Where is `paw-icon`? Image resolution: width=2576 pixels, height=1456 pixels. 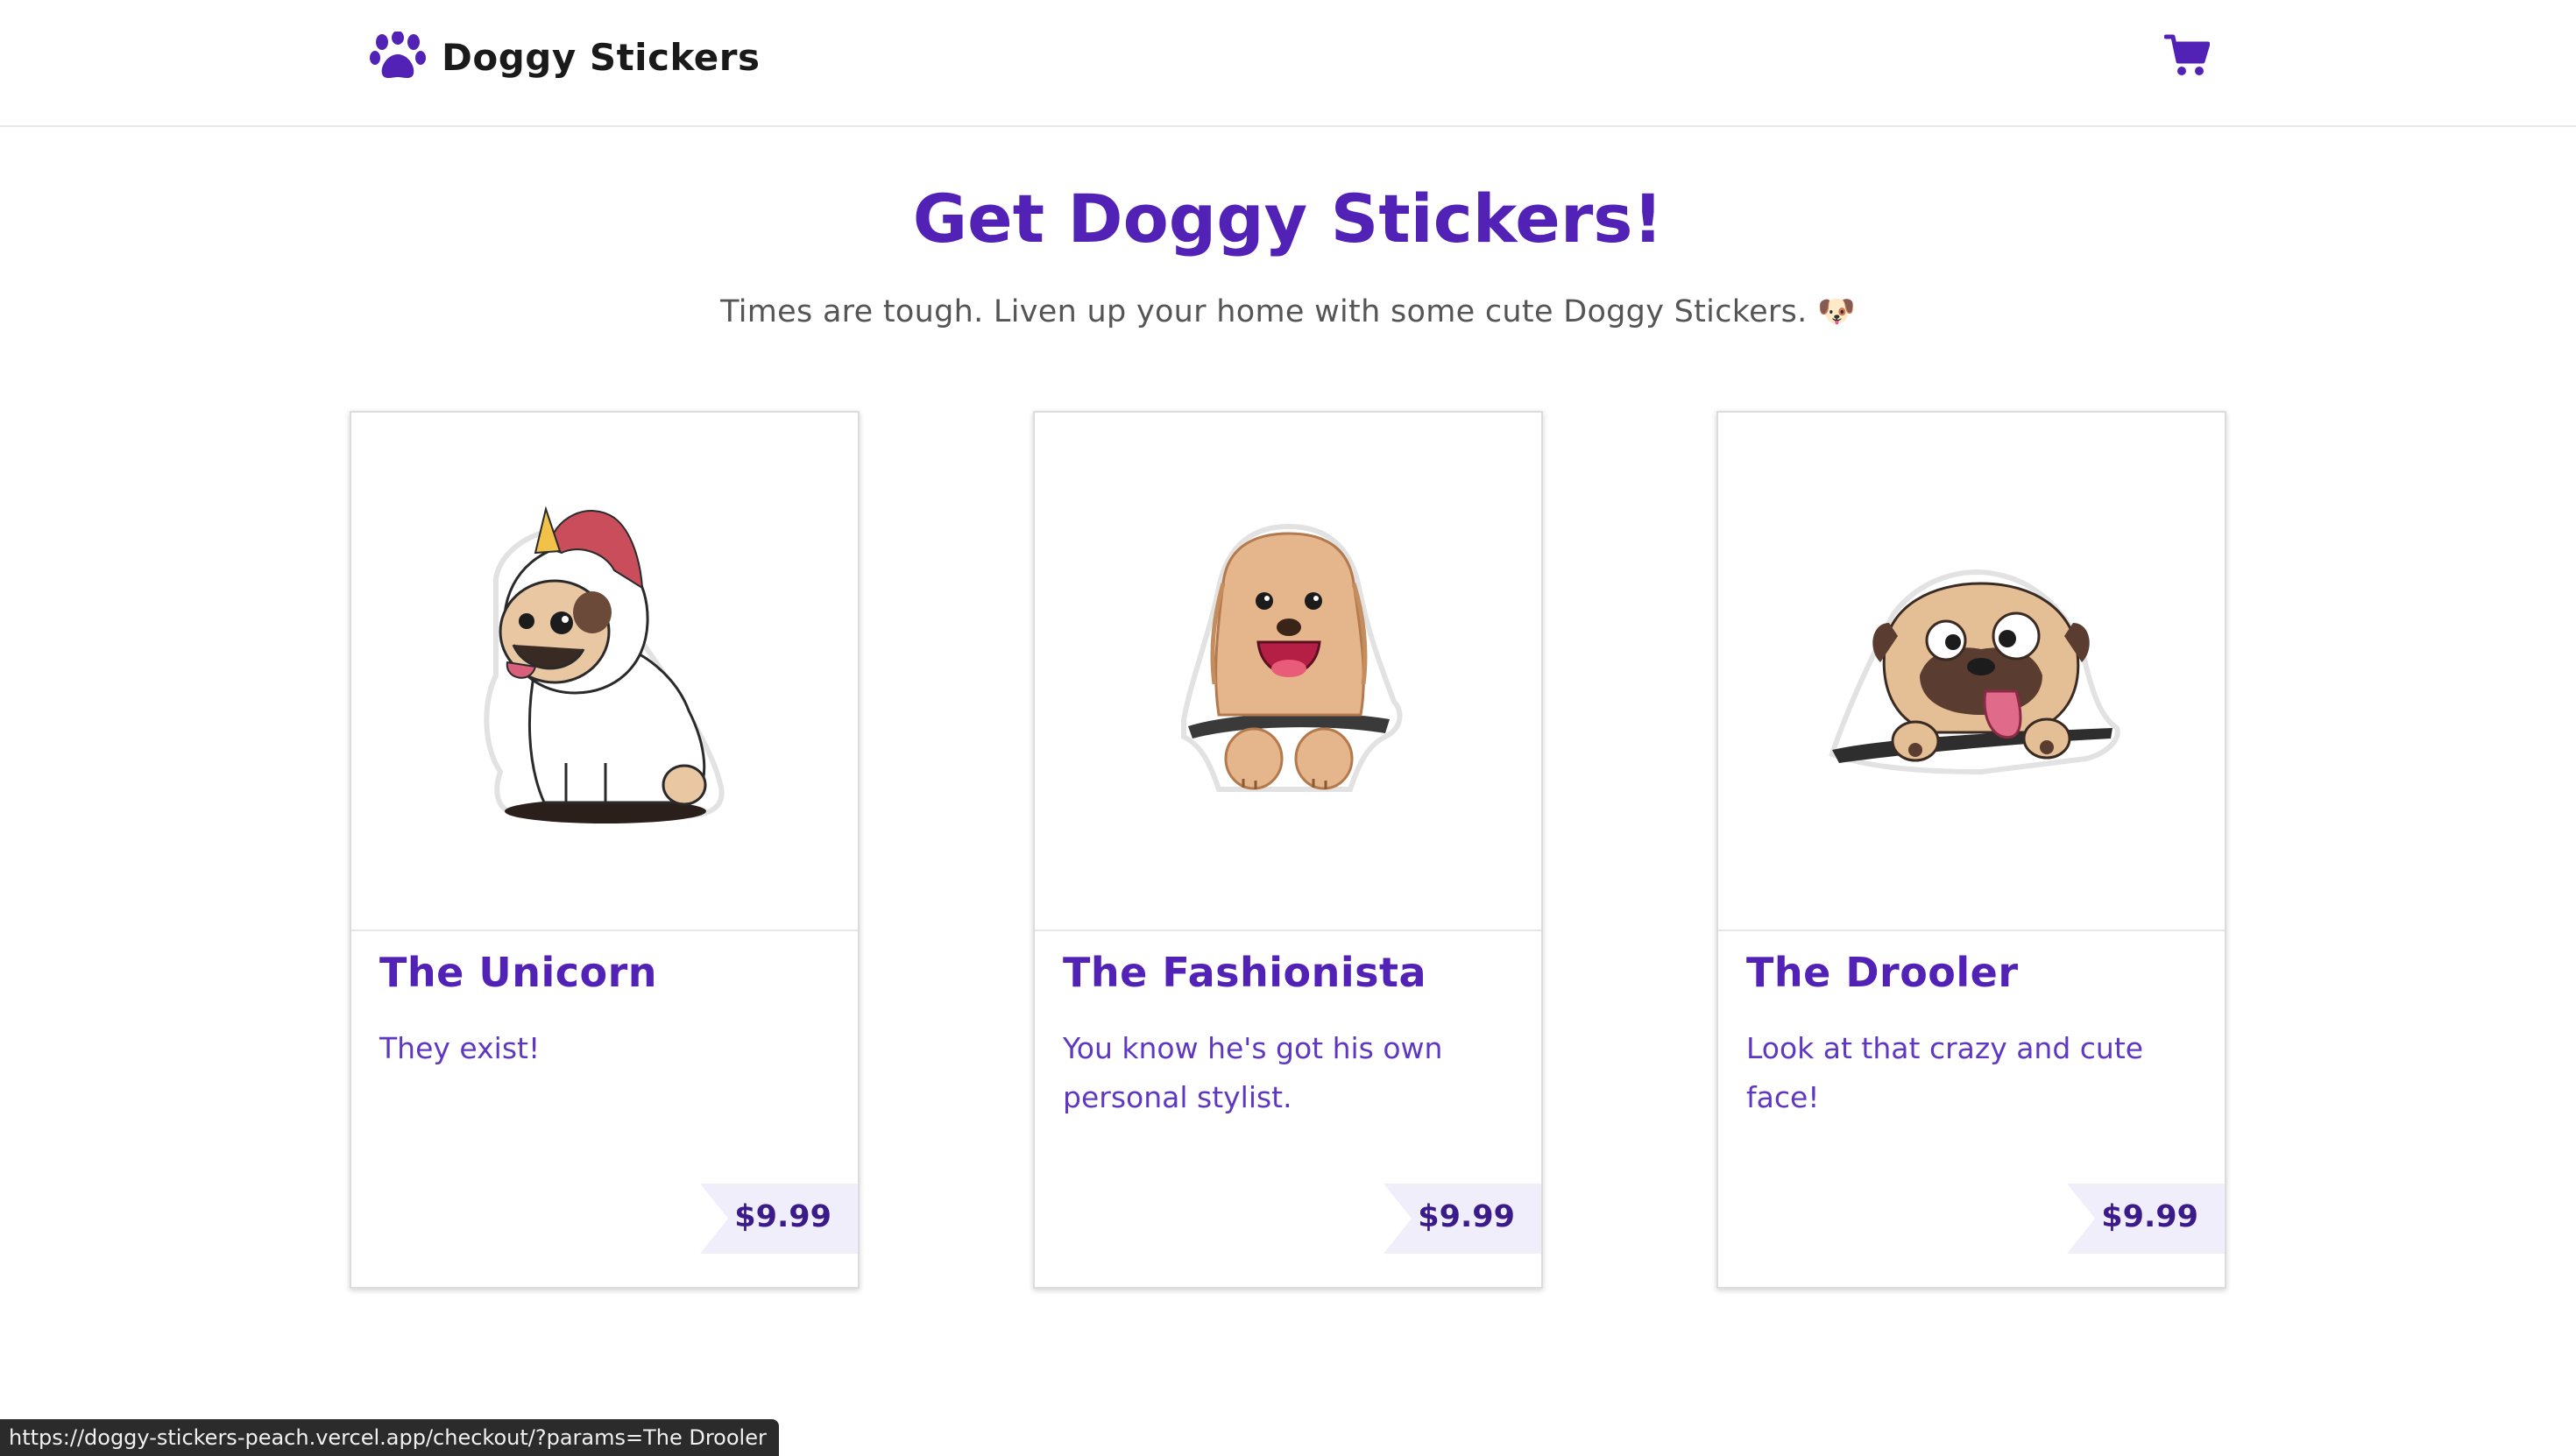
paw-icon is located at coordinates (398, 55).